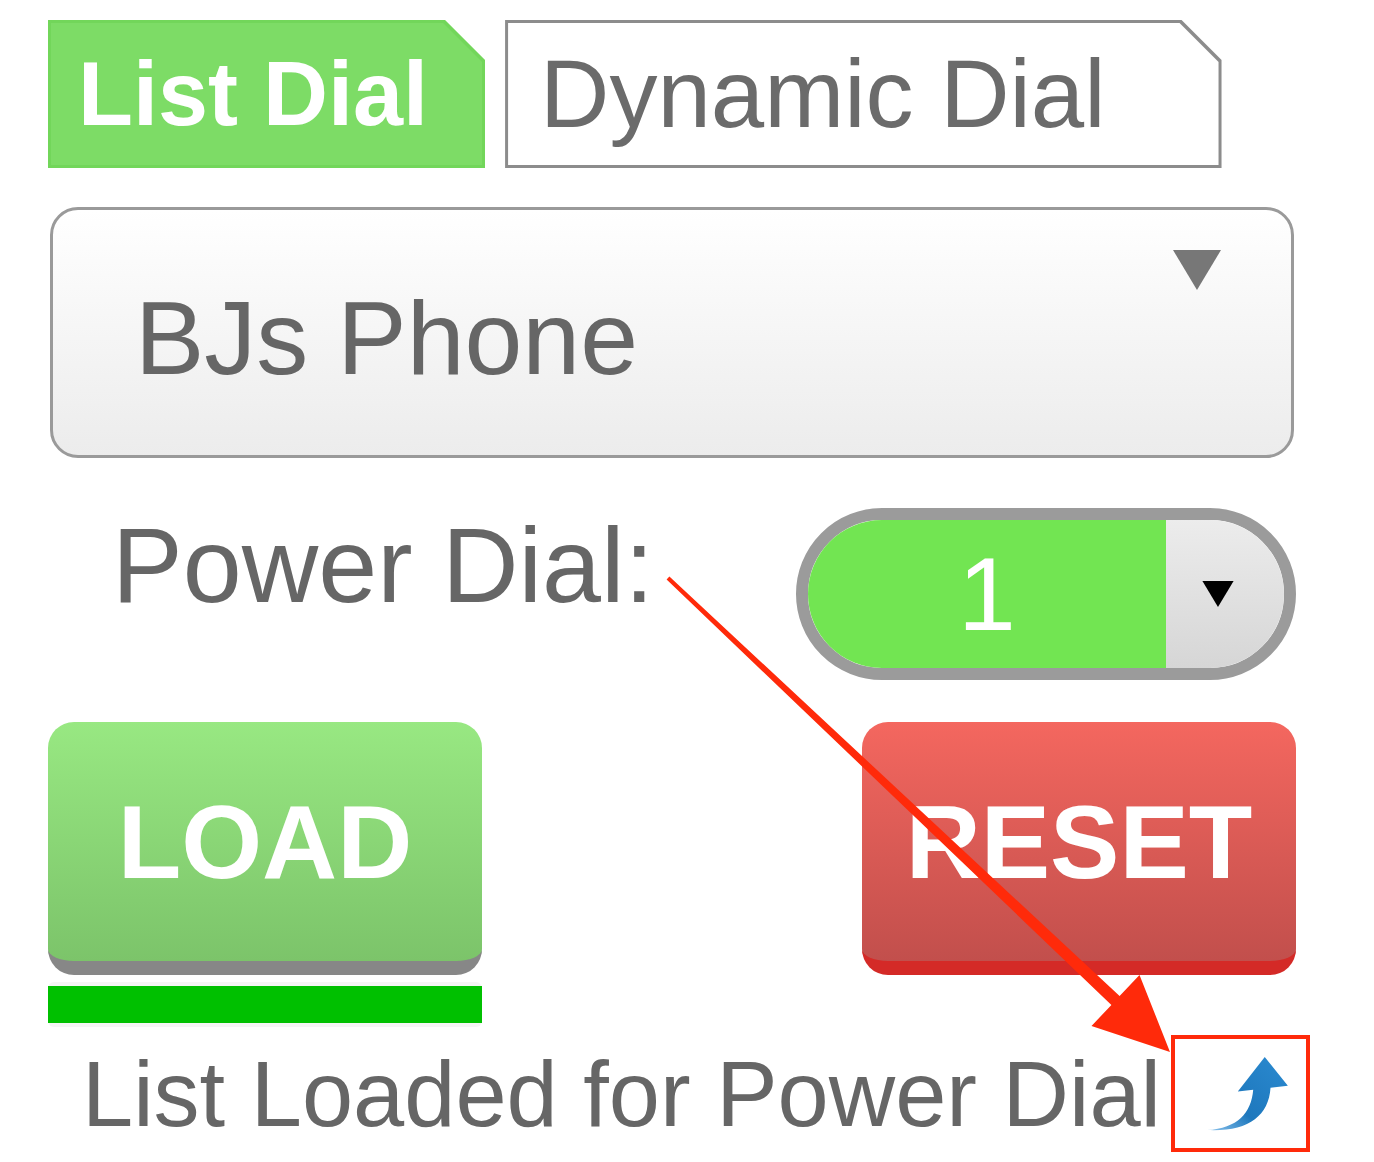  I want to click on status-message: List Loaded for Power Dial, so click(622, 1093).